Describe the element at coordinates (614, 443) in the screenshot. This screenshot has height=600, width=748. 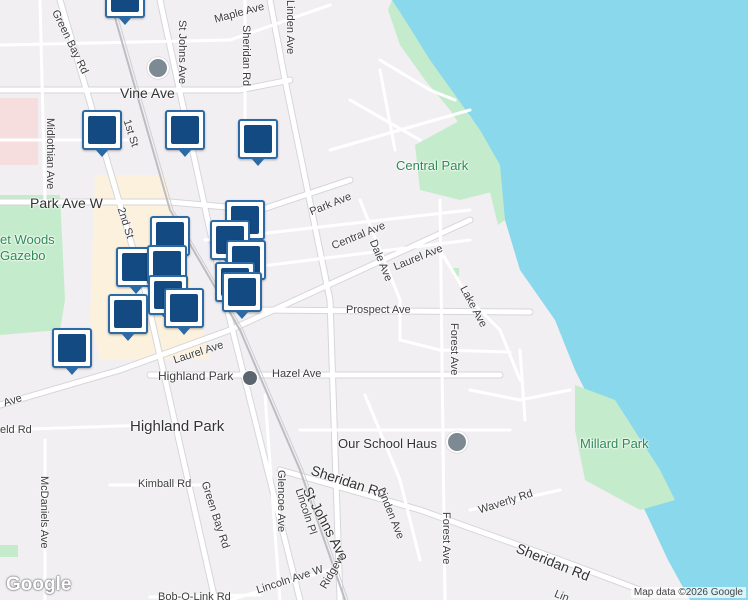
I see `park-label: Millard Park` at that location.